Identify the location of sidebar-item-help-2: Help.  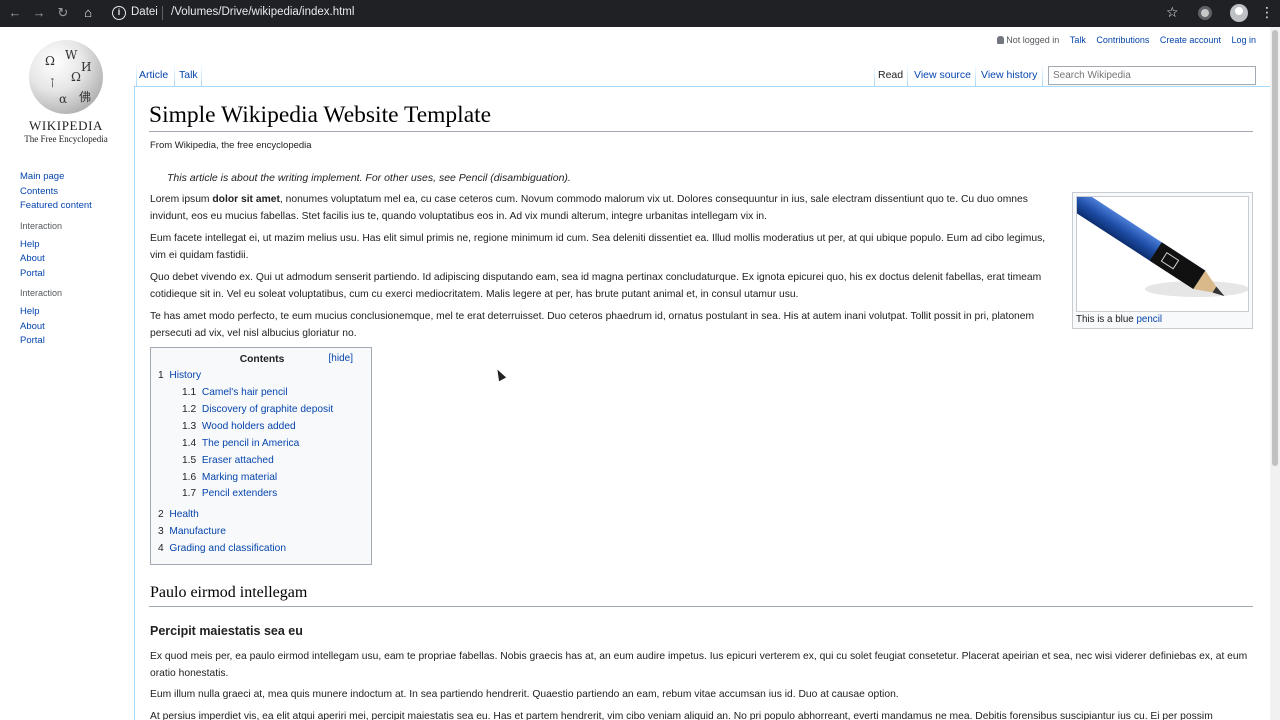
(75, 312).